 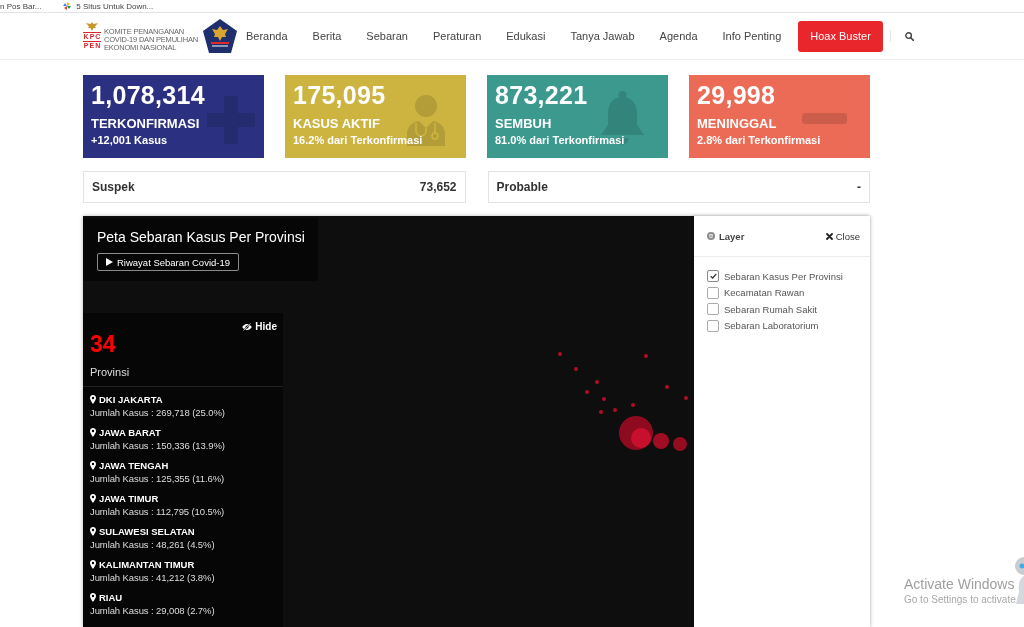 I want to click on close-button: Close, so click(x=842, y=236).